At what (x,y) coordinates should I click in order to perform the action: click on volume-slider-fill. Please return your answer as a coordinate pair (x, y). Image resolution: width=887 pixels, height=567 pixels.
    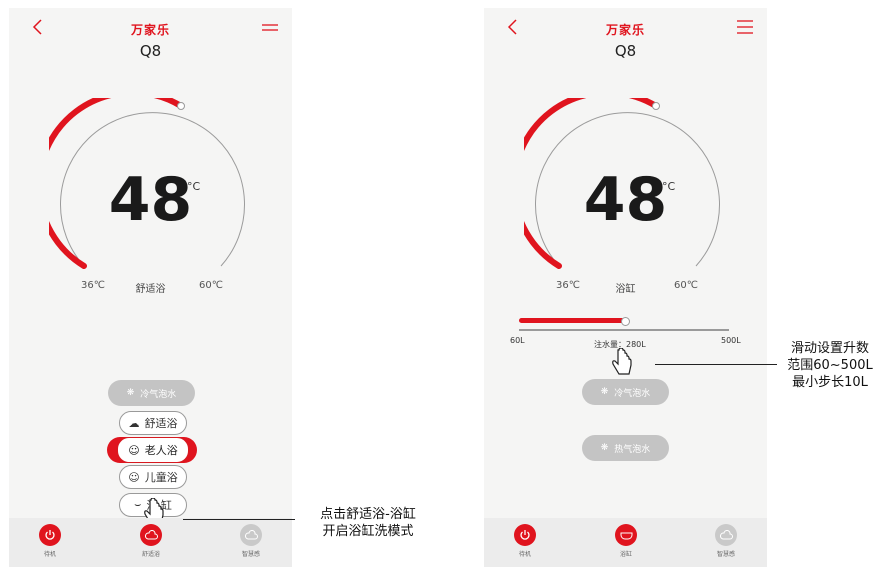
    Looking at the image, I should click on (571, 320).